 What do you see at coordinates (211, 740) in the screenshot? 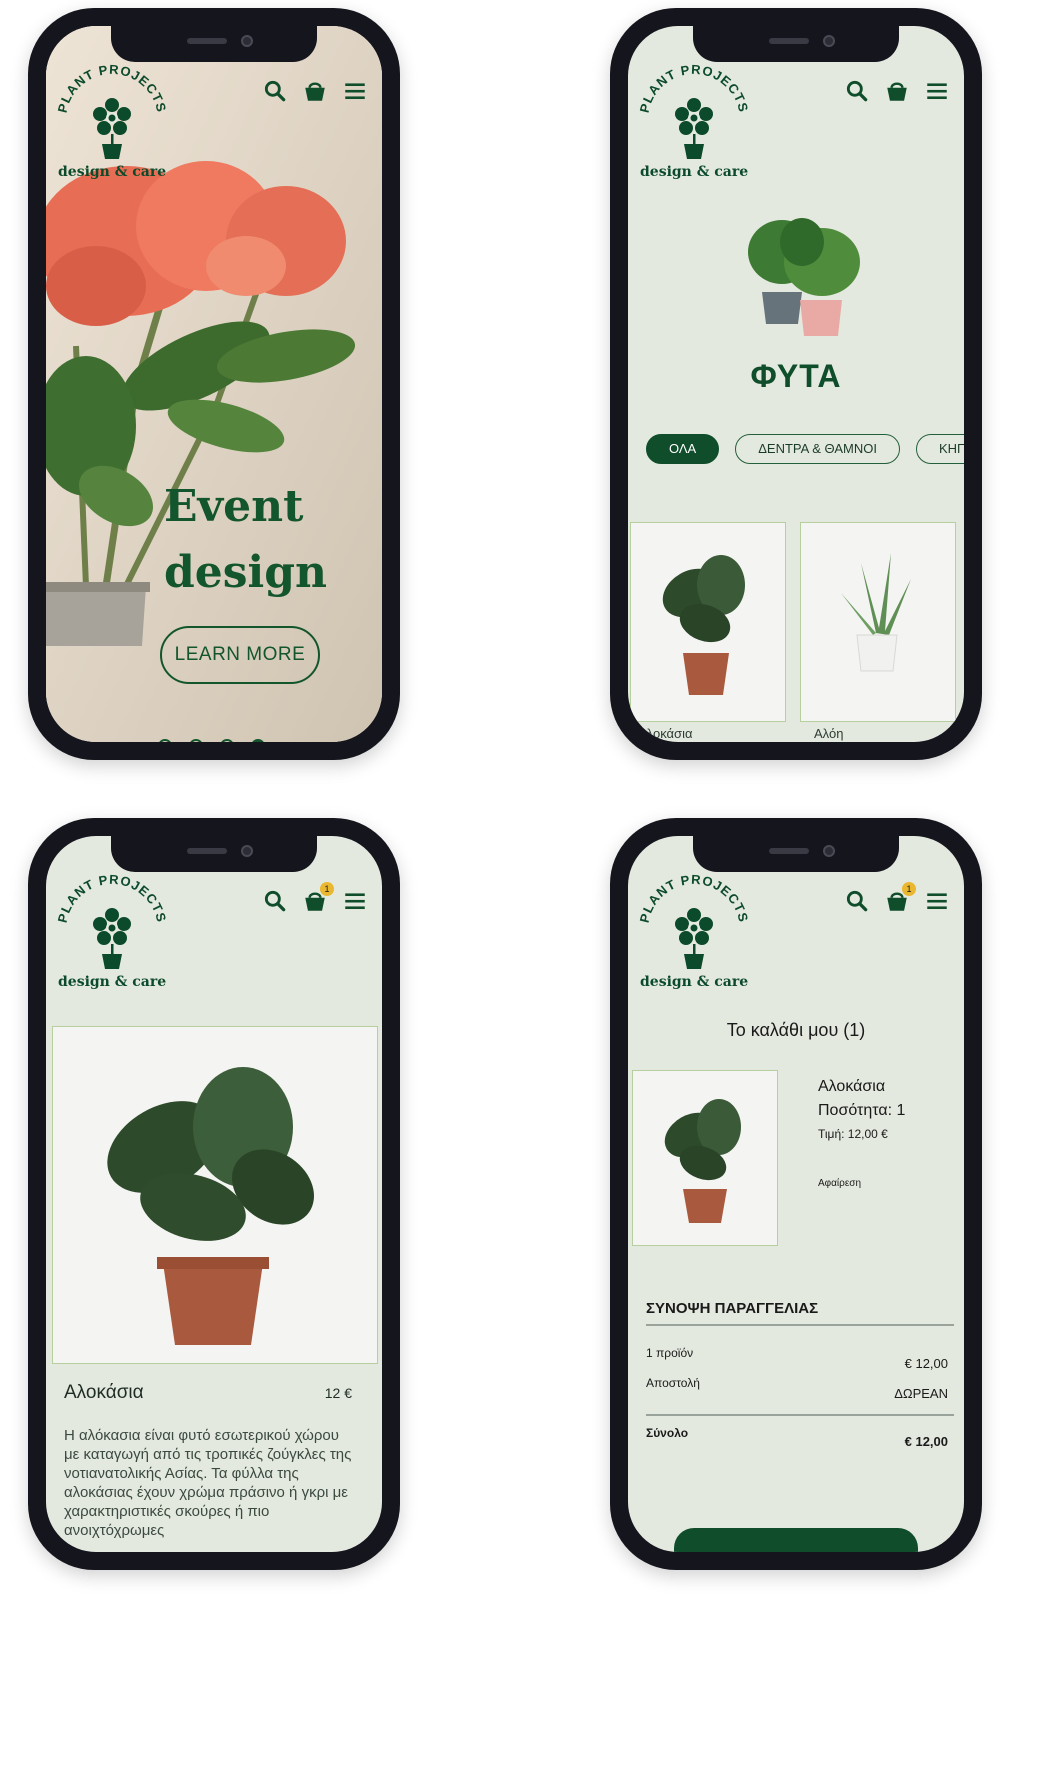
I see `carousel-dots` at bounding box center [211, 740].